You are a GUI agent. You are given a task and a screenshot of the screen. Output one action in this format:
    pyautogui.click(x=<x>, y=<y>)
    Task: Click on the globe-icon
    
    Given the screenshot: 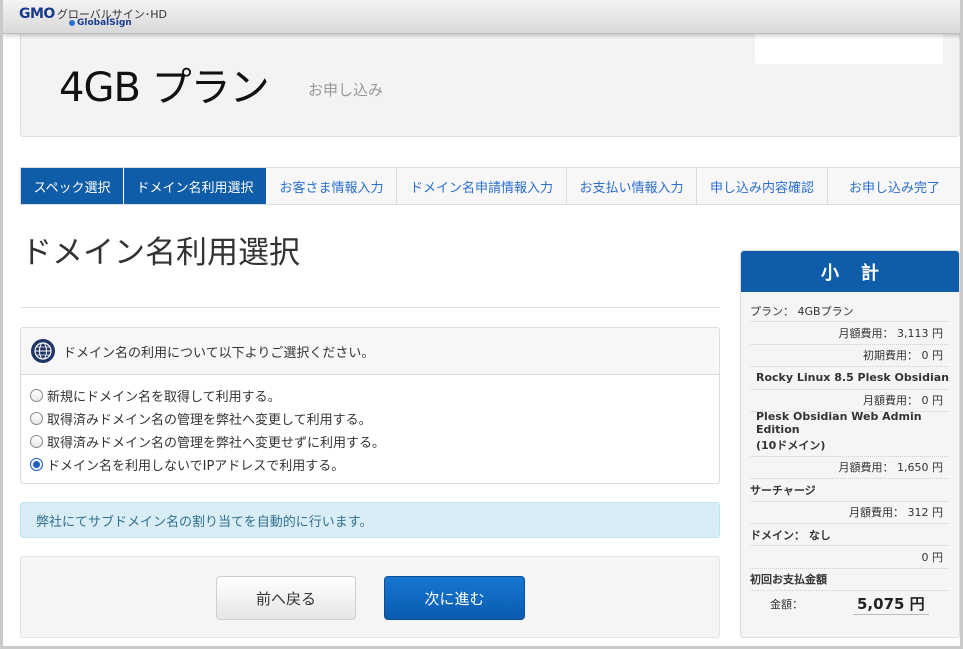 What is the action you would take?
    pyautogui.click(x=43, y=351)
    